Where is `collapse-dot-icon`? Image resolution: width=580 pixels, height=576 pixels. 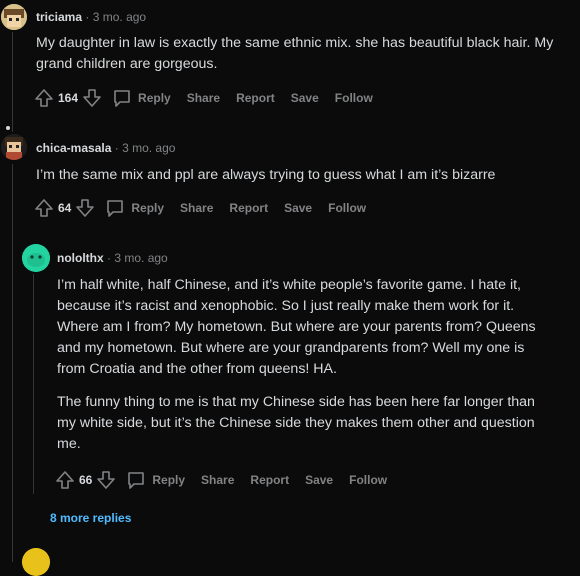
collapse-dot-icon is located at coordinates (8, 128).